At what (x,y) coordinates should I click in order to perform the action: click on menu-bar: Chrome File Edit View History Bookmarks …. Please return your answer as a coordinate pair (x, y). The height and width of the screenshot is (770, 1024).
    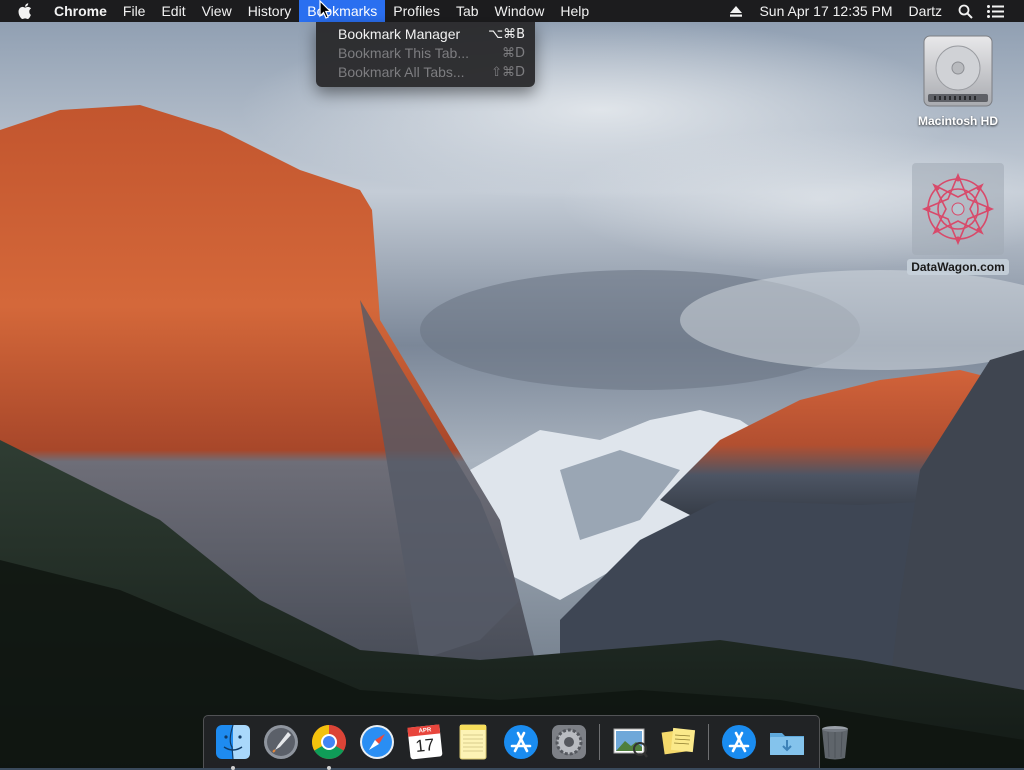
    Looking at the image, I should click on (512, 11).